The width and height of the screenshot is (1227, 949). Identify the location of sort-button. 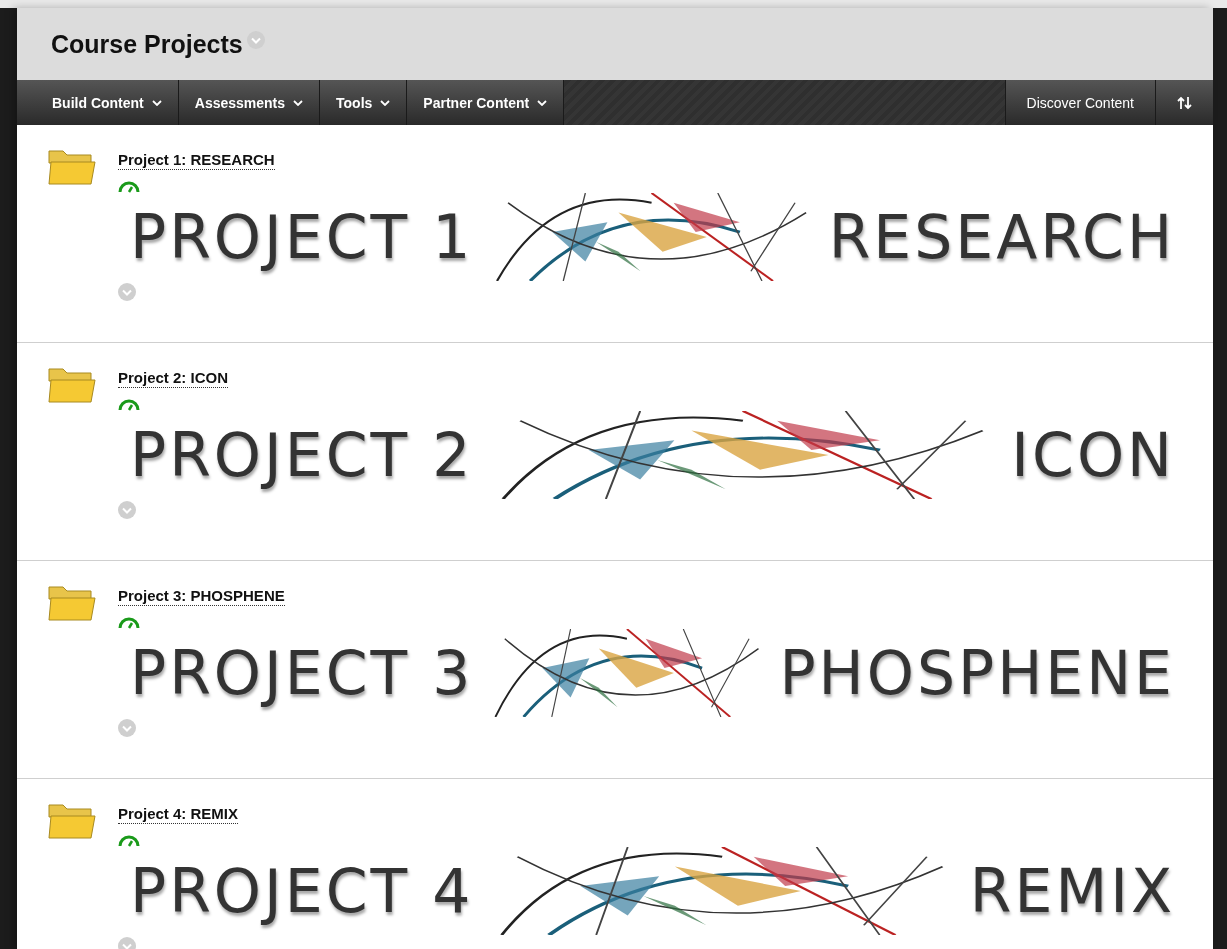
(1184, 102).